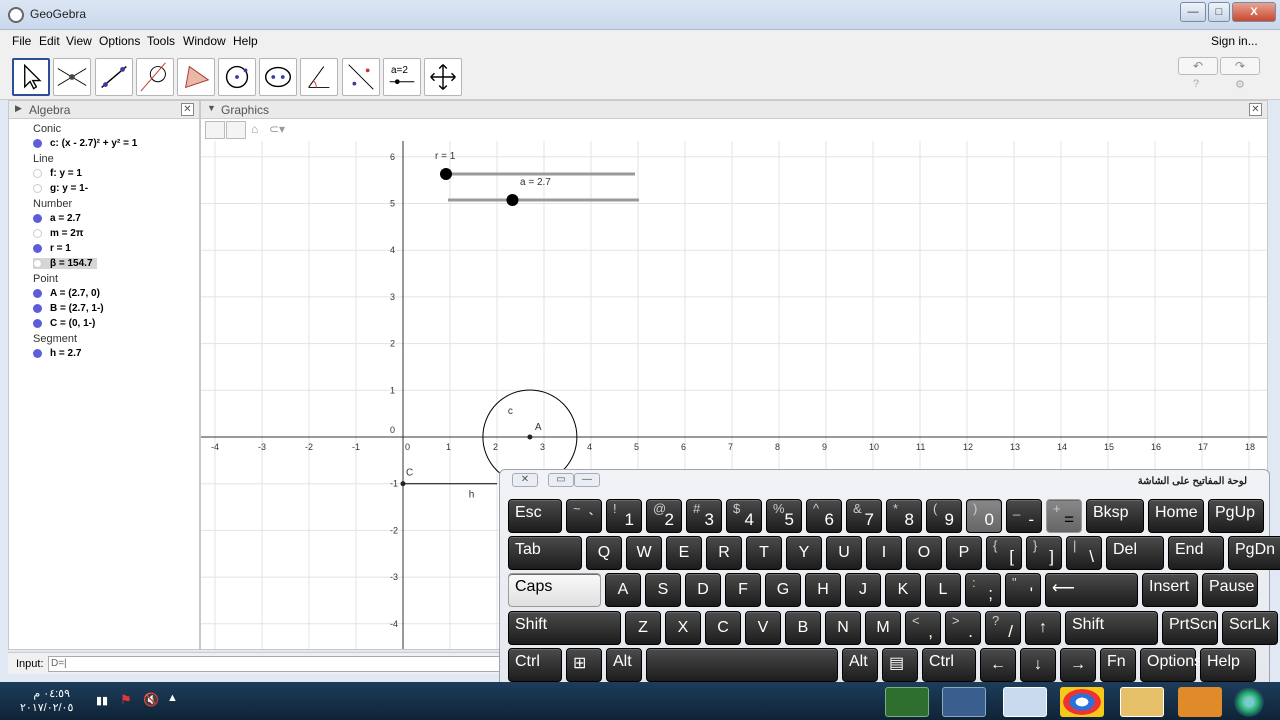  Describe the element at coordinates (236, 130) in the screenshot. I see `grid-toggle-button` at that location.